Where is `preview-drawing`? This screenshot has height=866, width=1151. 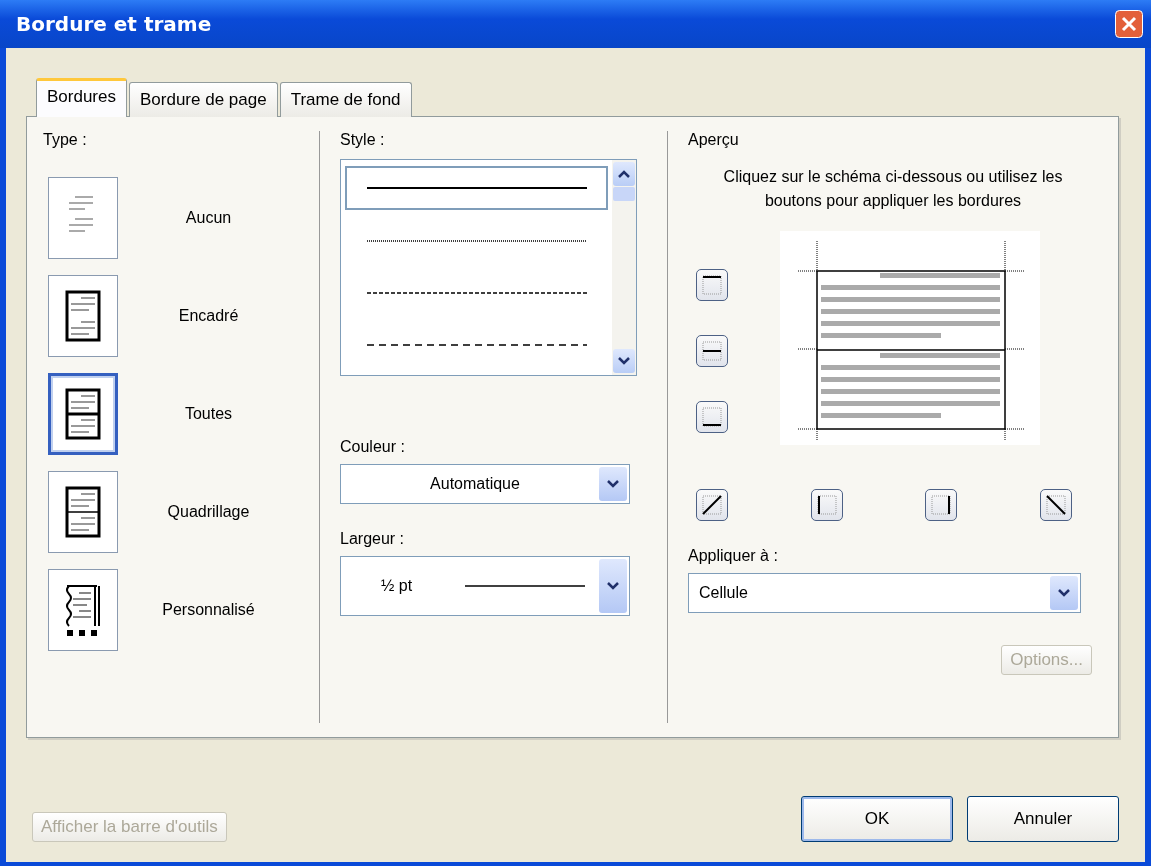 preview-drawing is located at coordinates (910, 338).